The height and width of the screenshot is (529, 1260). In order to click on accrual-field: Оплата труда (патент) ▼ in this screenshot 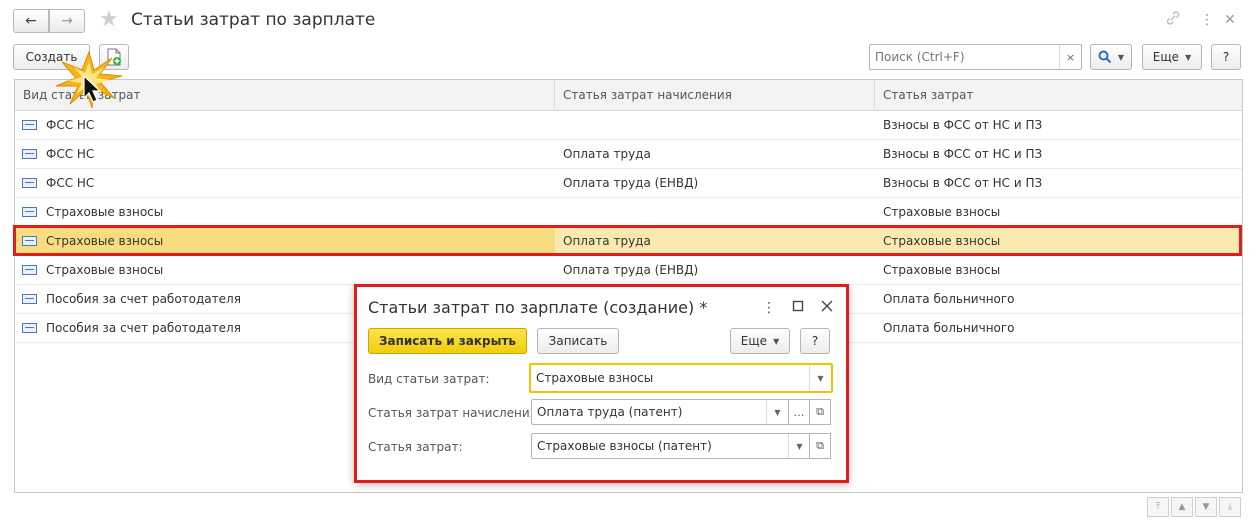, I will do `click(660, 412)`.